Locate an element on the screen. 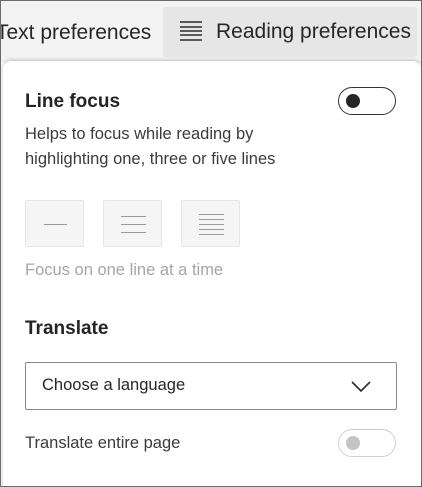 This screenshot has width=422, height=487. tab-reading-preferences: Reading preferences is located at coordinates (290, 32).